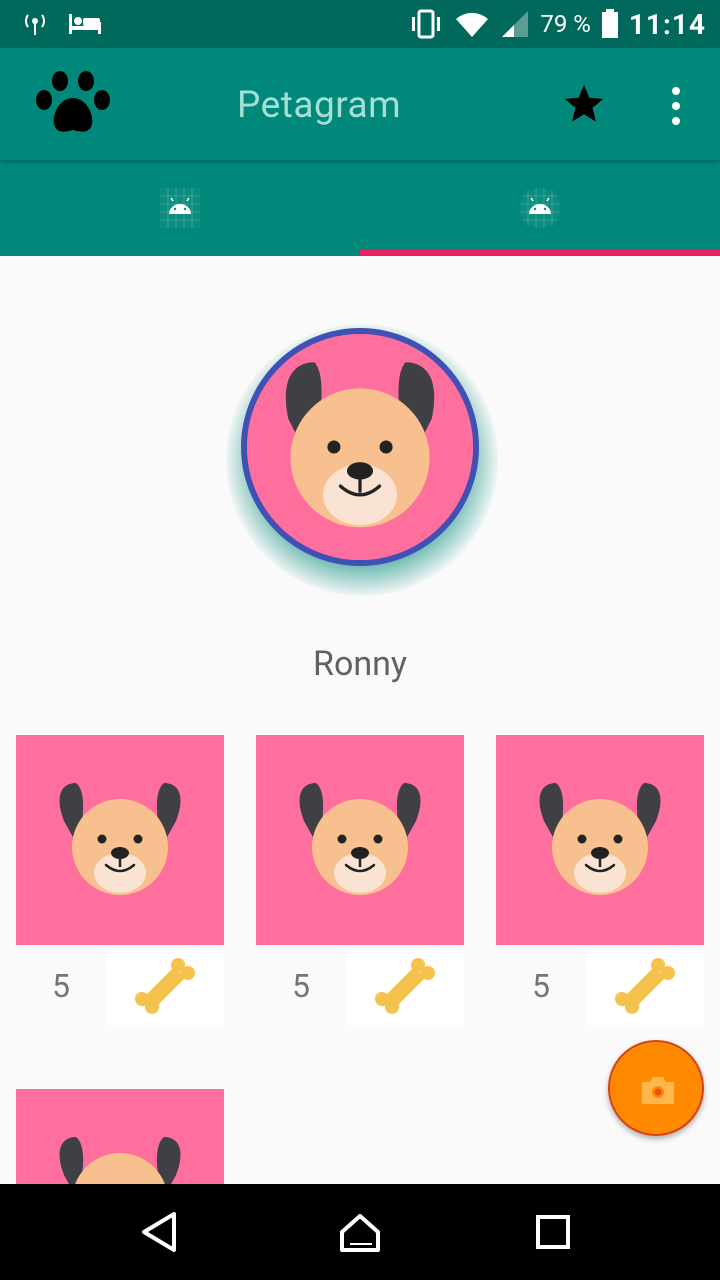  What do you see at coordinates (540, 253) in the screenshot?
I see `tab-indicator` at bounding box center [540, 253].